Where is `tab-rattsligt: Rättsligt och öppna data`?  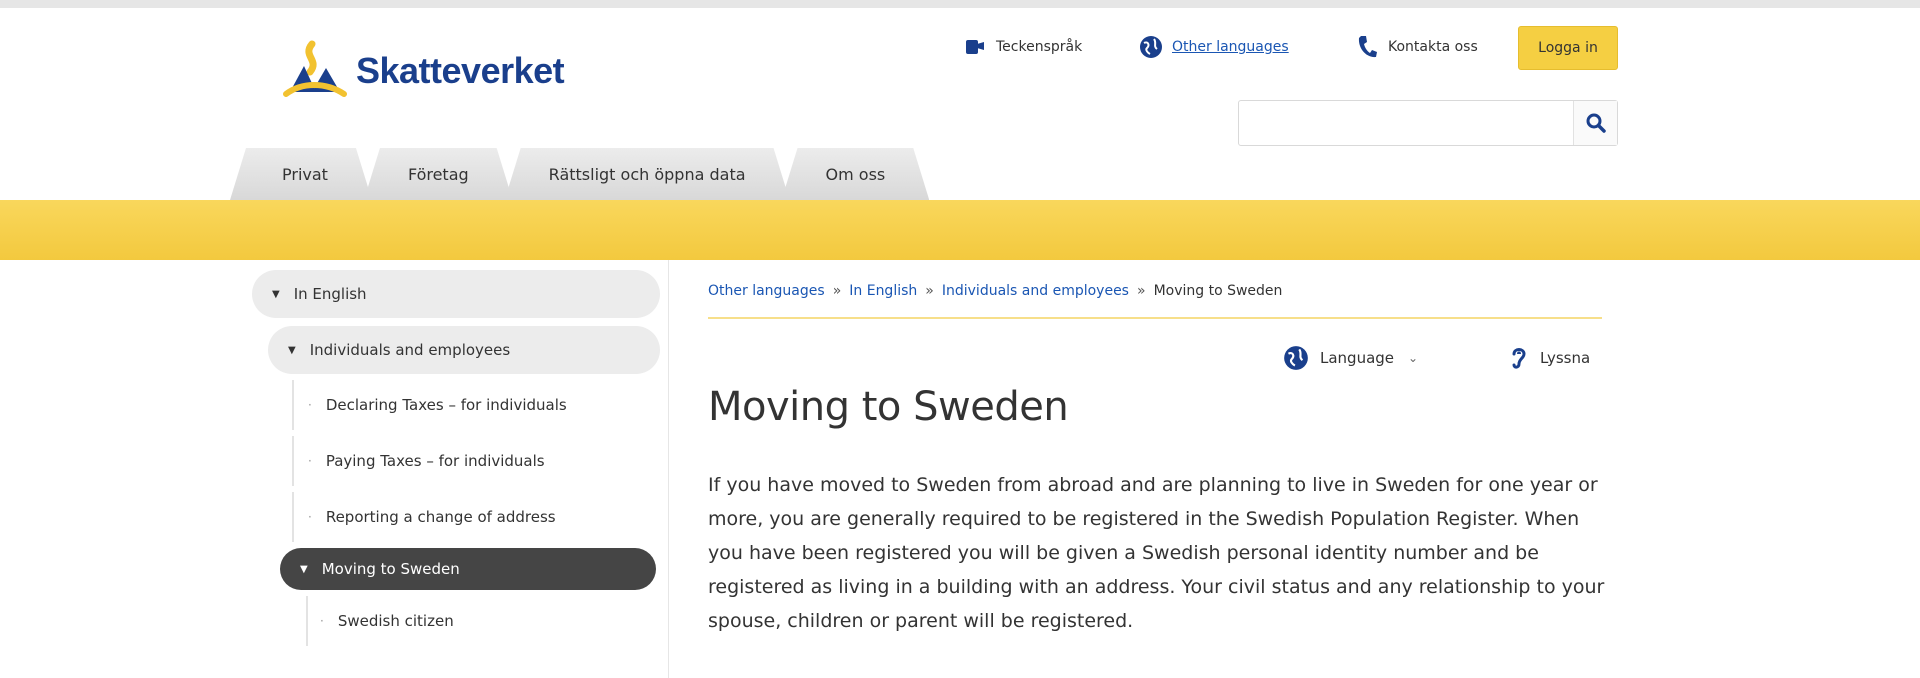 tab-rattsligt: Rättsligt och öppna data is located at coordinates (647, 174).